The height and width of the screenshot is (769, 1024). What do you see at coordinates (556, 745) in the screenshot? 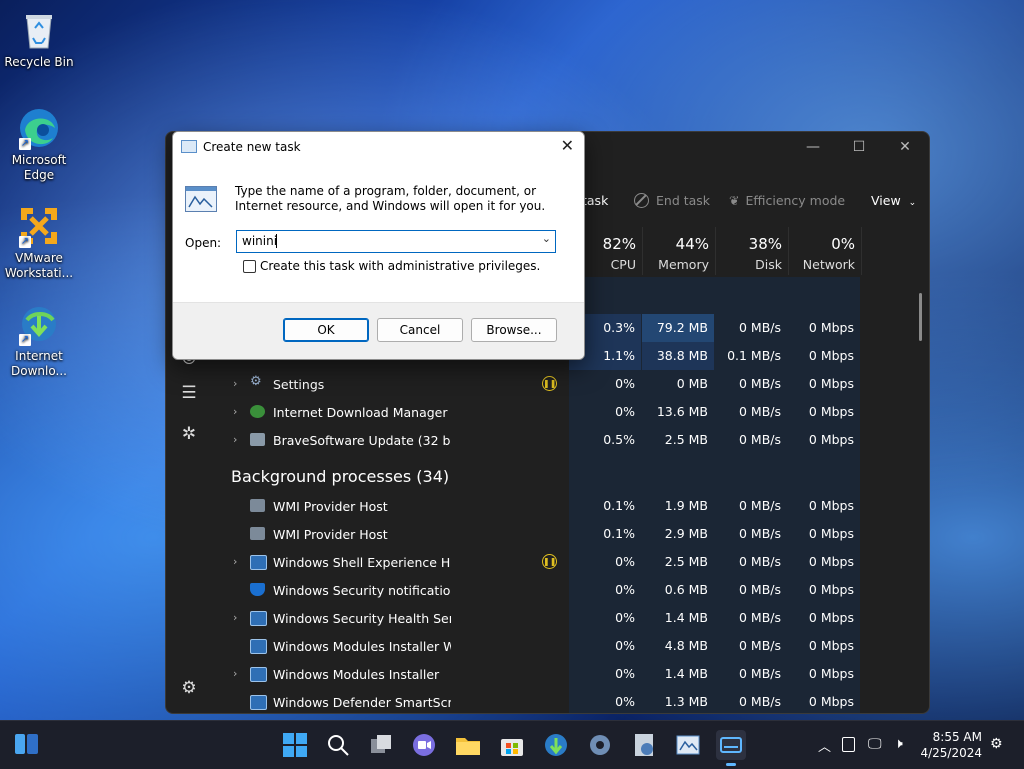
I see `idm-taskbar-icon` at bounding box center [556, 745].